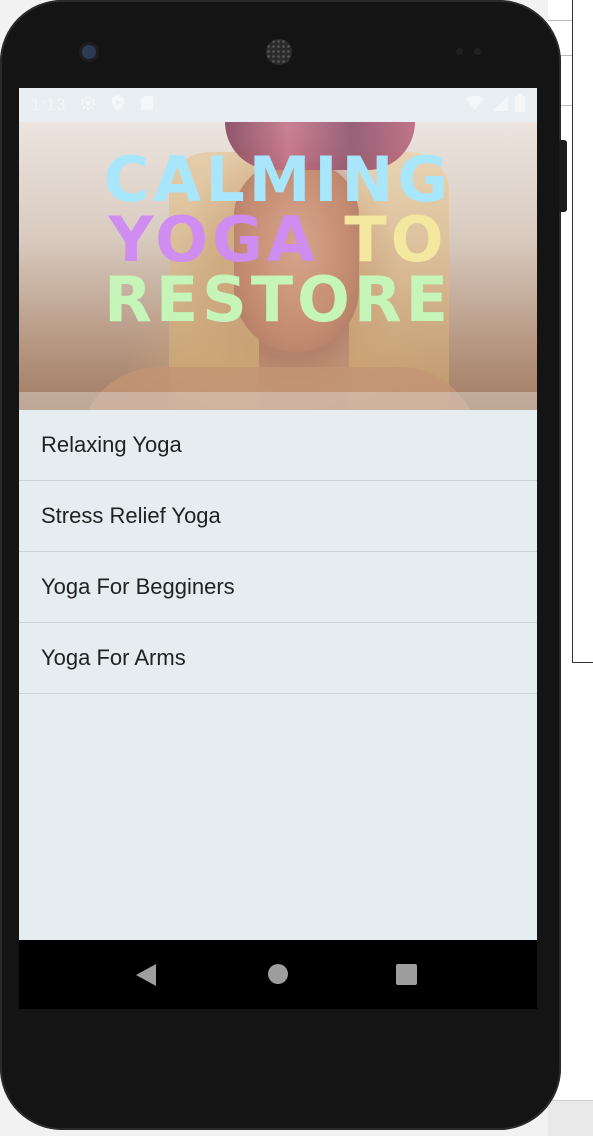  I want to click on hero-title-line1: CALMING, so click(278, 179).